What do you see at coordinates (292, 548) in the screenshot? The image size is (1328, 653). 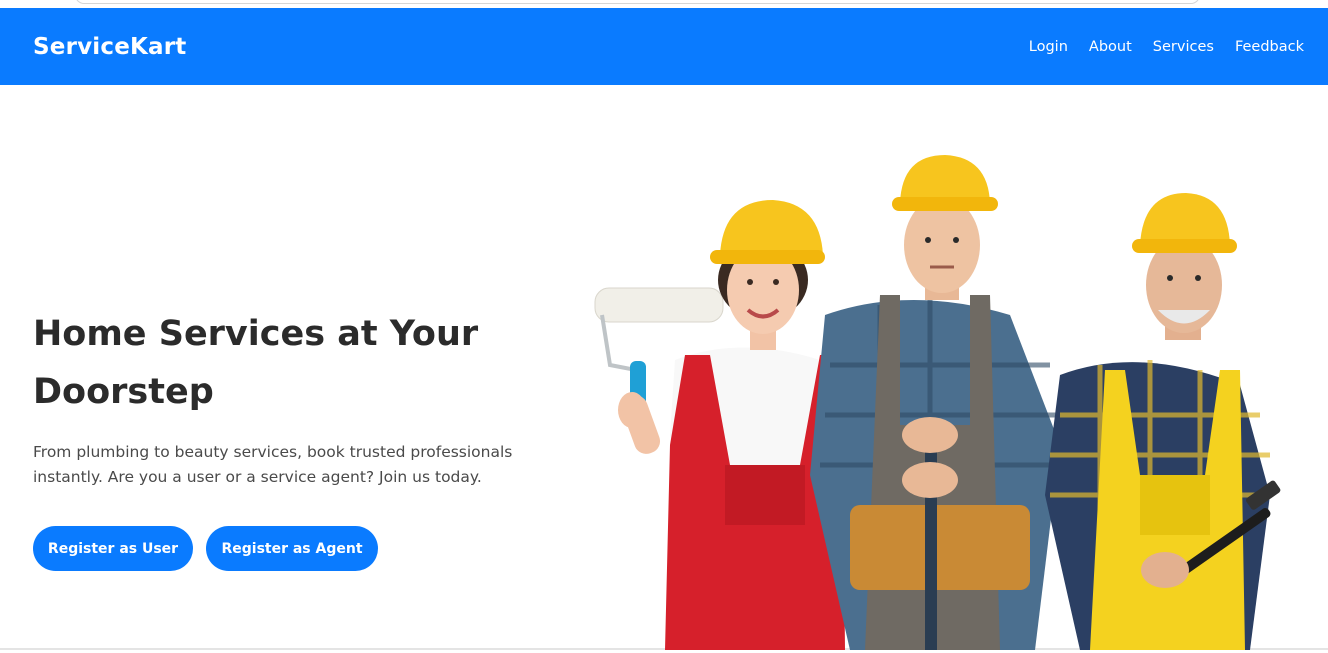 I see `register-agent-button: Register as Agent` at bounding box center [292, 548].